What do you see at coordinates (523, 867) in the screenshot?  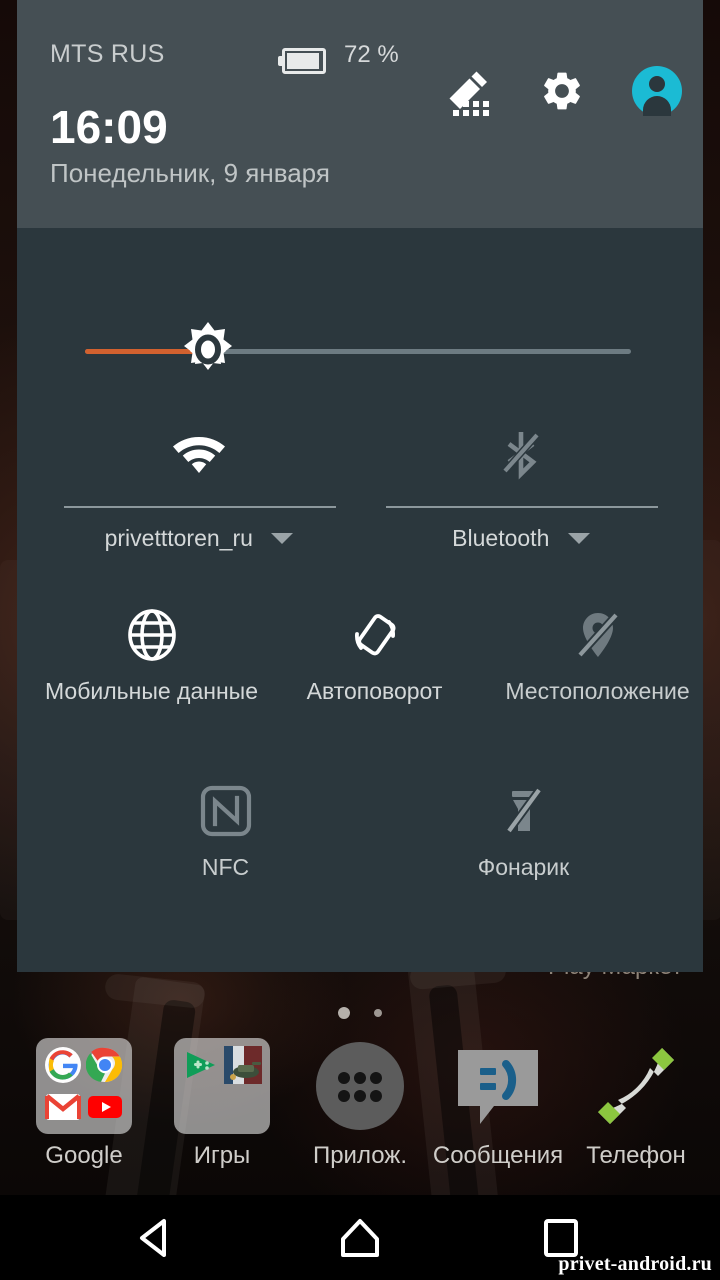 I see `tile-label: Фонарик` at bounding box center [523, 867].